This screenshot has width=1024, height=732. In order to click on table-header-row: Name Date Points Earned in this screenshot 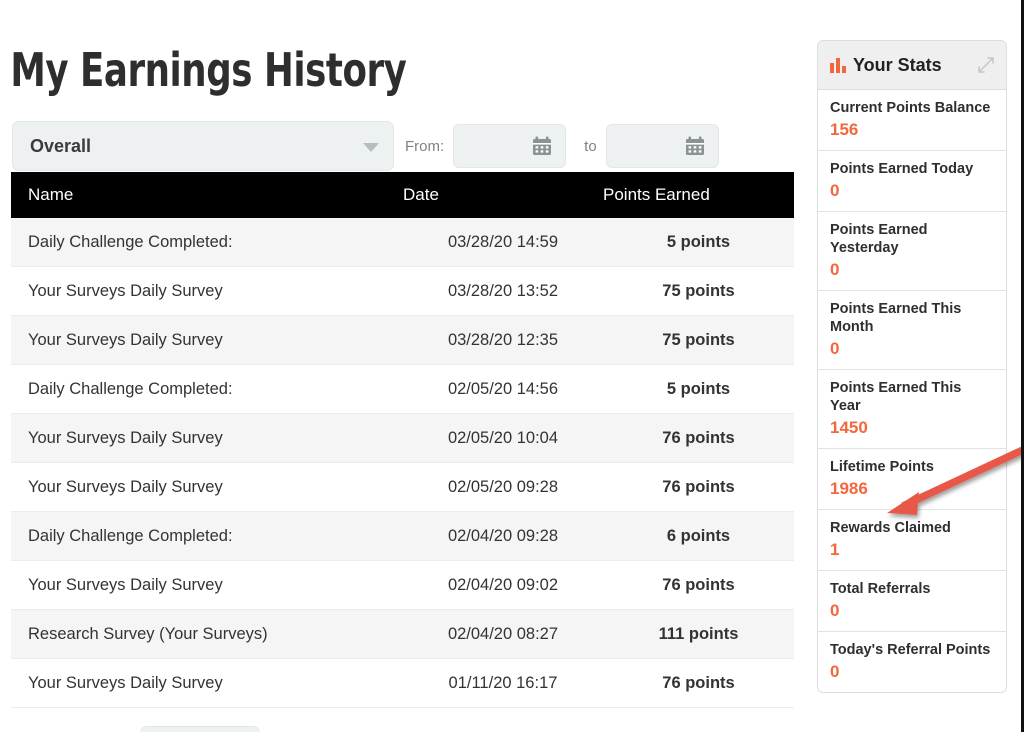, I will do `click(402, 195)`.